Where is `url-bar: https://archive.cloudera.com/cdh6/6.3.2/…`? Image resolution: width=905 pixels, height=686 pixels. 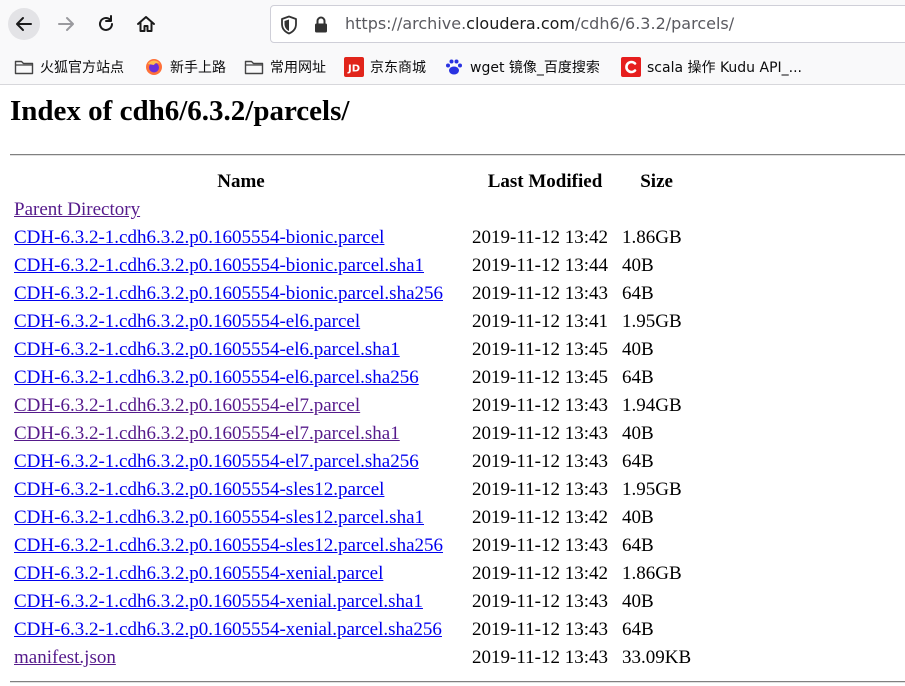
url-bar: https://archive.cloudera.com/cdh6/6.3.2/… is located at coordinates (587, 24).